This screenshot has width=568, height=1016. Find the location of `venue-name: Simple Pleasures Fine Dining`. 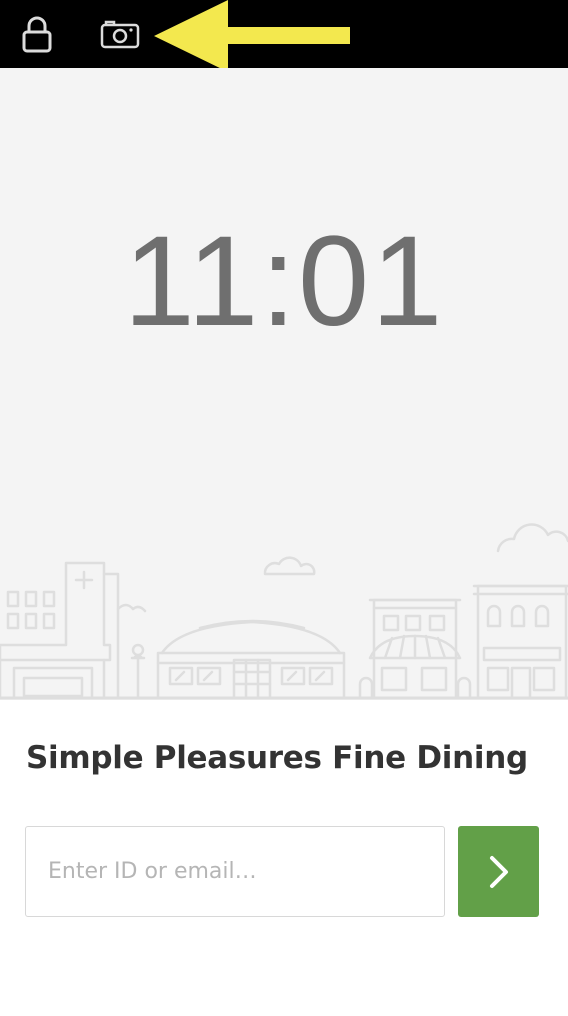

venue-name: Simple Pleasures Fine Dining is located at coordinates (277, 758).